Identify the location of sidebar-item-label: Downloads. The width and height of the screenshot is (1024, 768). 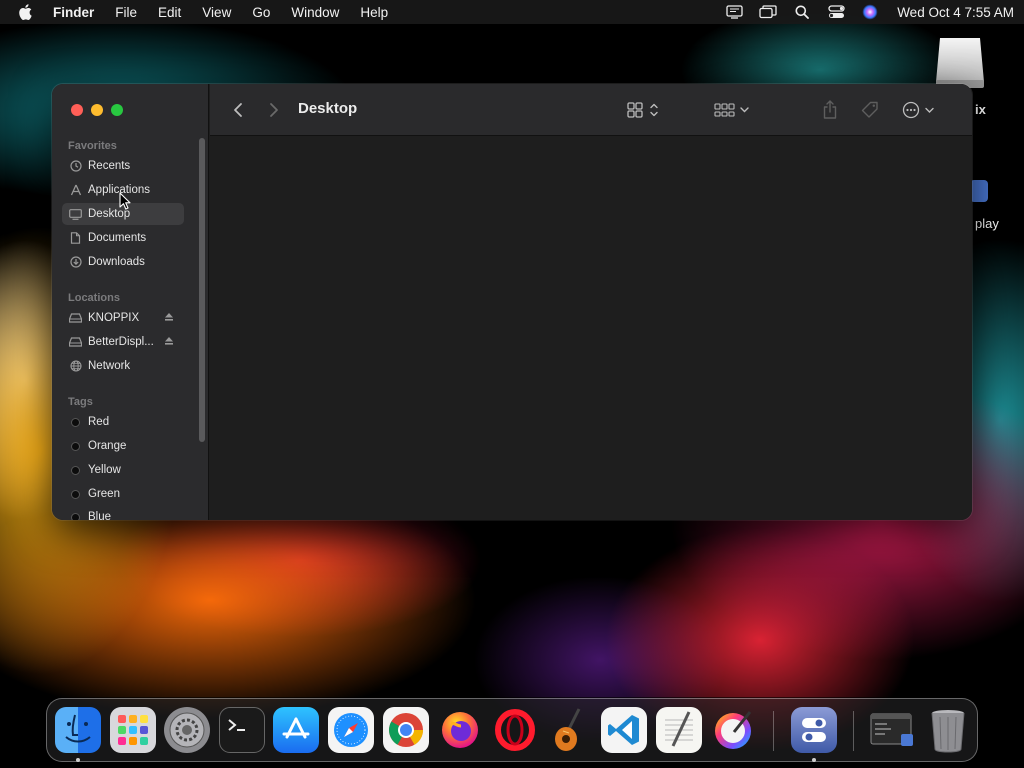
(116, 262).